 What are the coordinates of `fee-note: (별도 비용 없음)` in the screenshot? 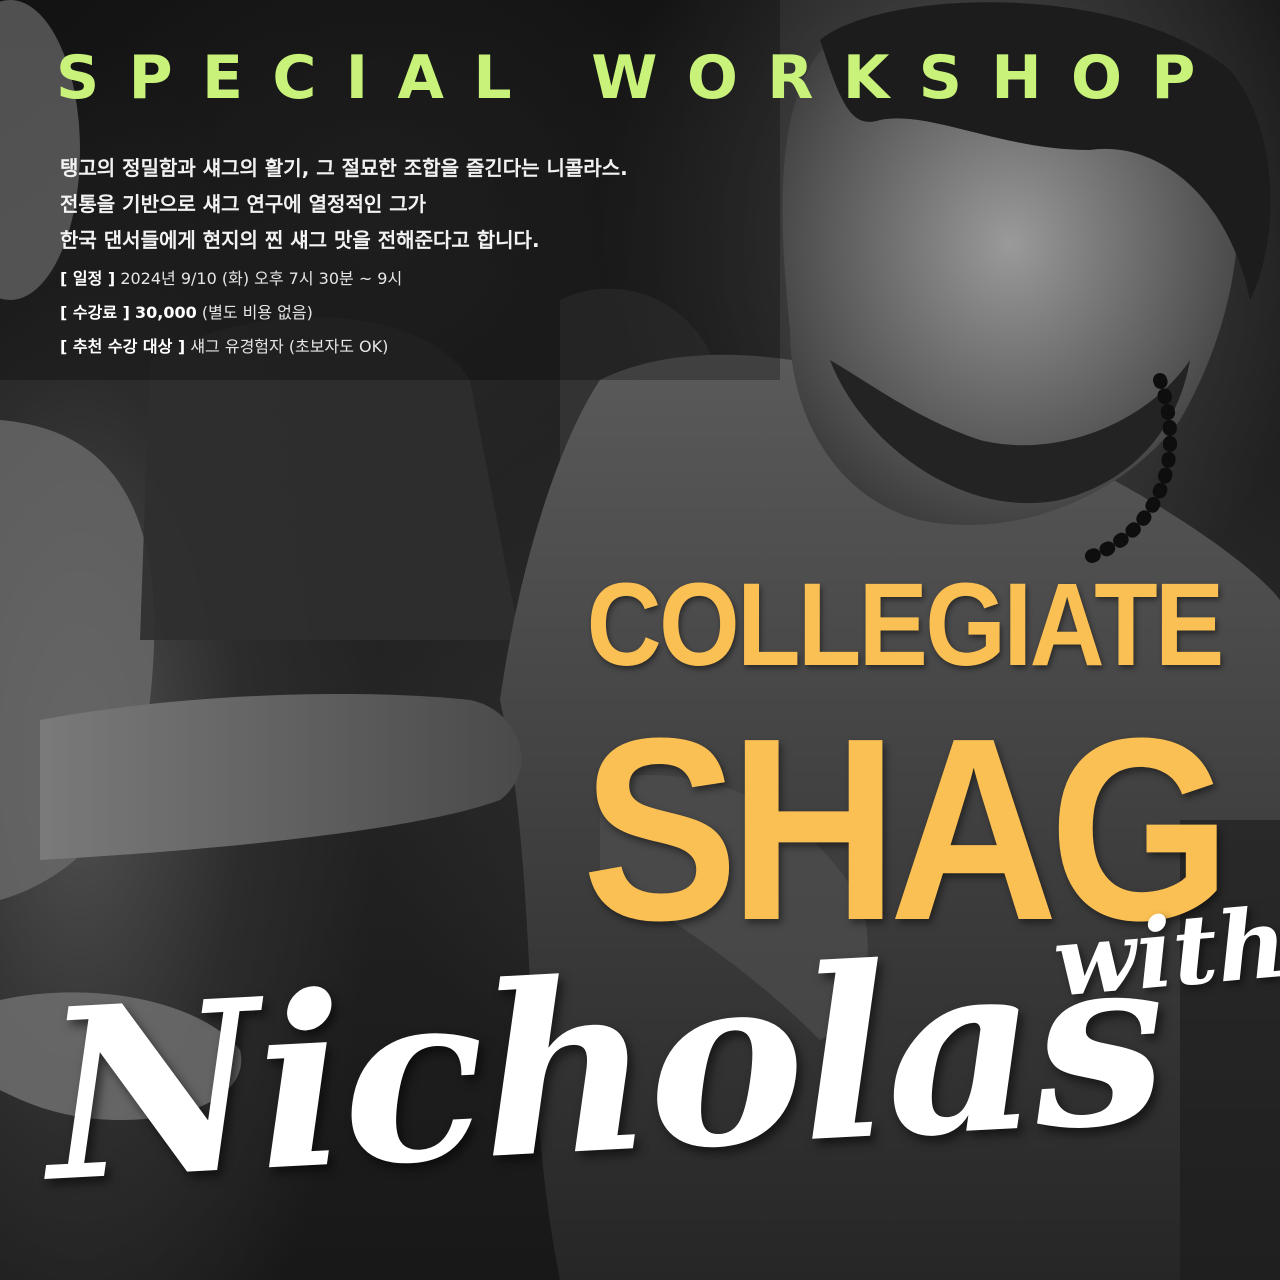 It's located at (257, 312).